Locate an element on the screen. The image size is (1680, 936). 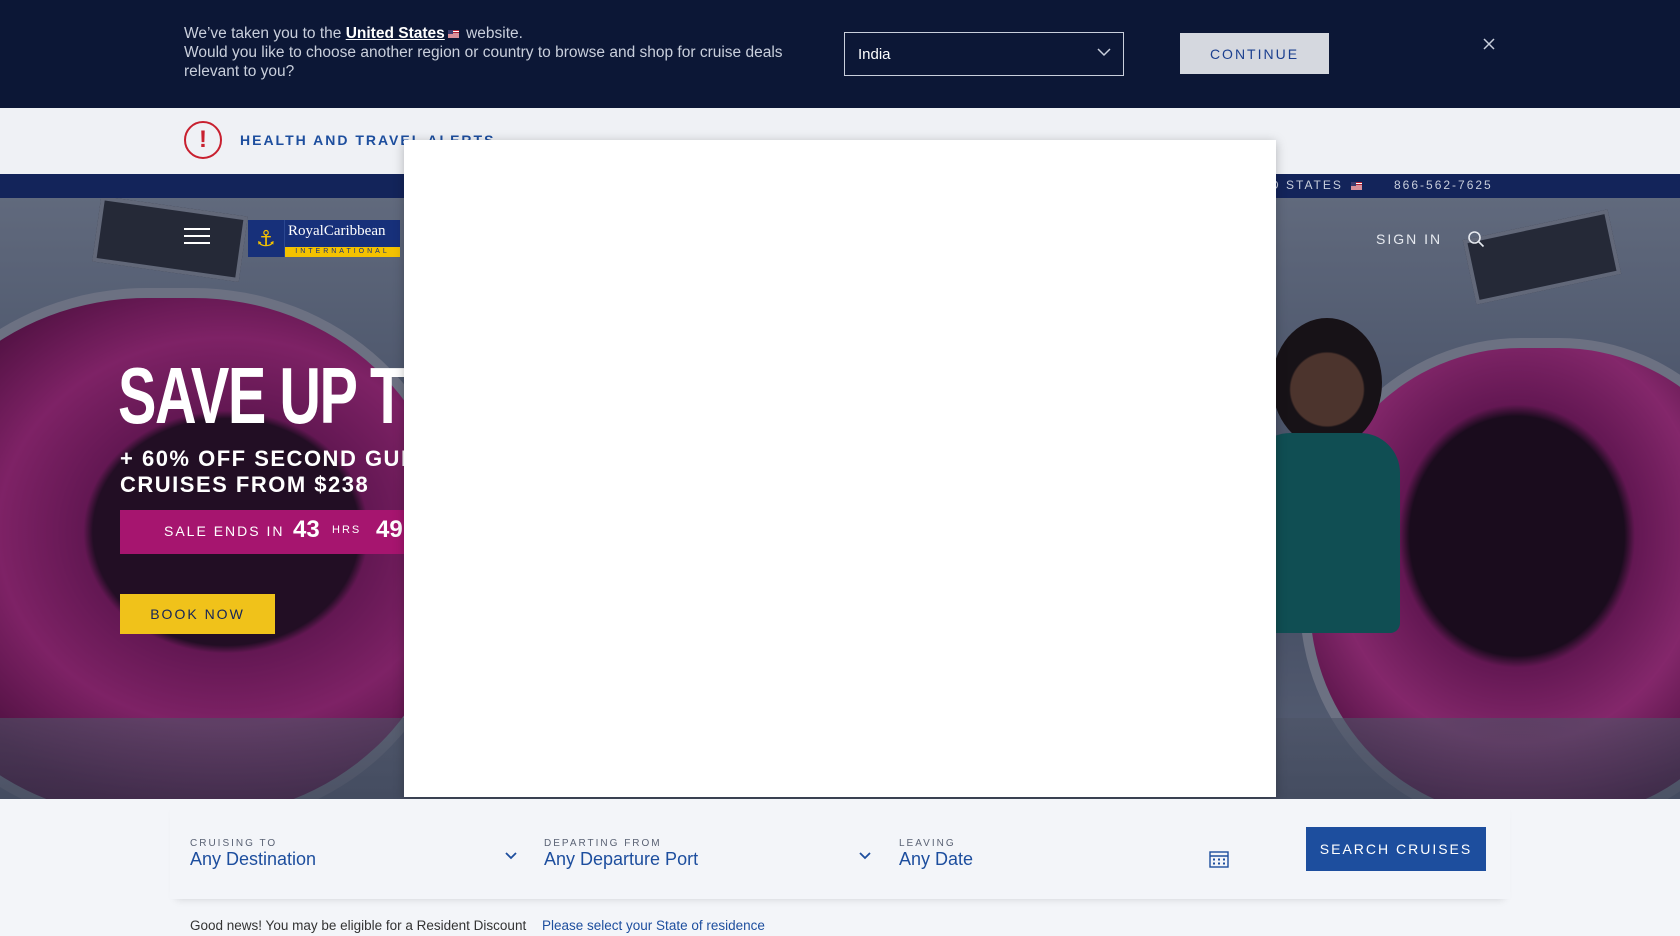
cruising-to-label: CRUISING TO is located at coordinates (234, 843).